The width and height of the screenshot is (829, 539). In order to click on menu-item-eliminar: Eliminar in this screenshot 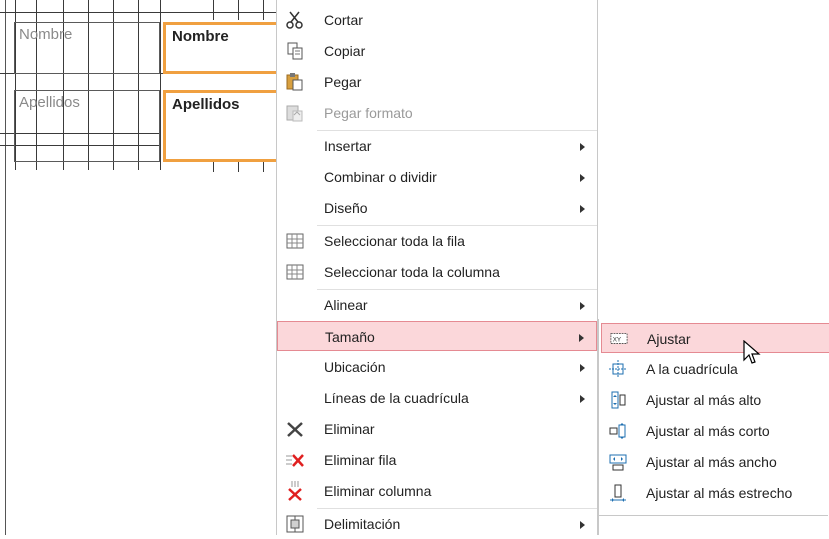, I will do `click(437, 429)`.